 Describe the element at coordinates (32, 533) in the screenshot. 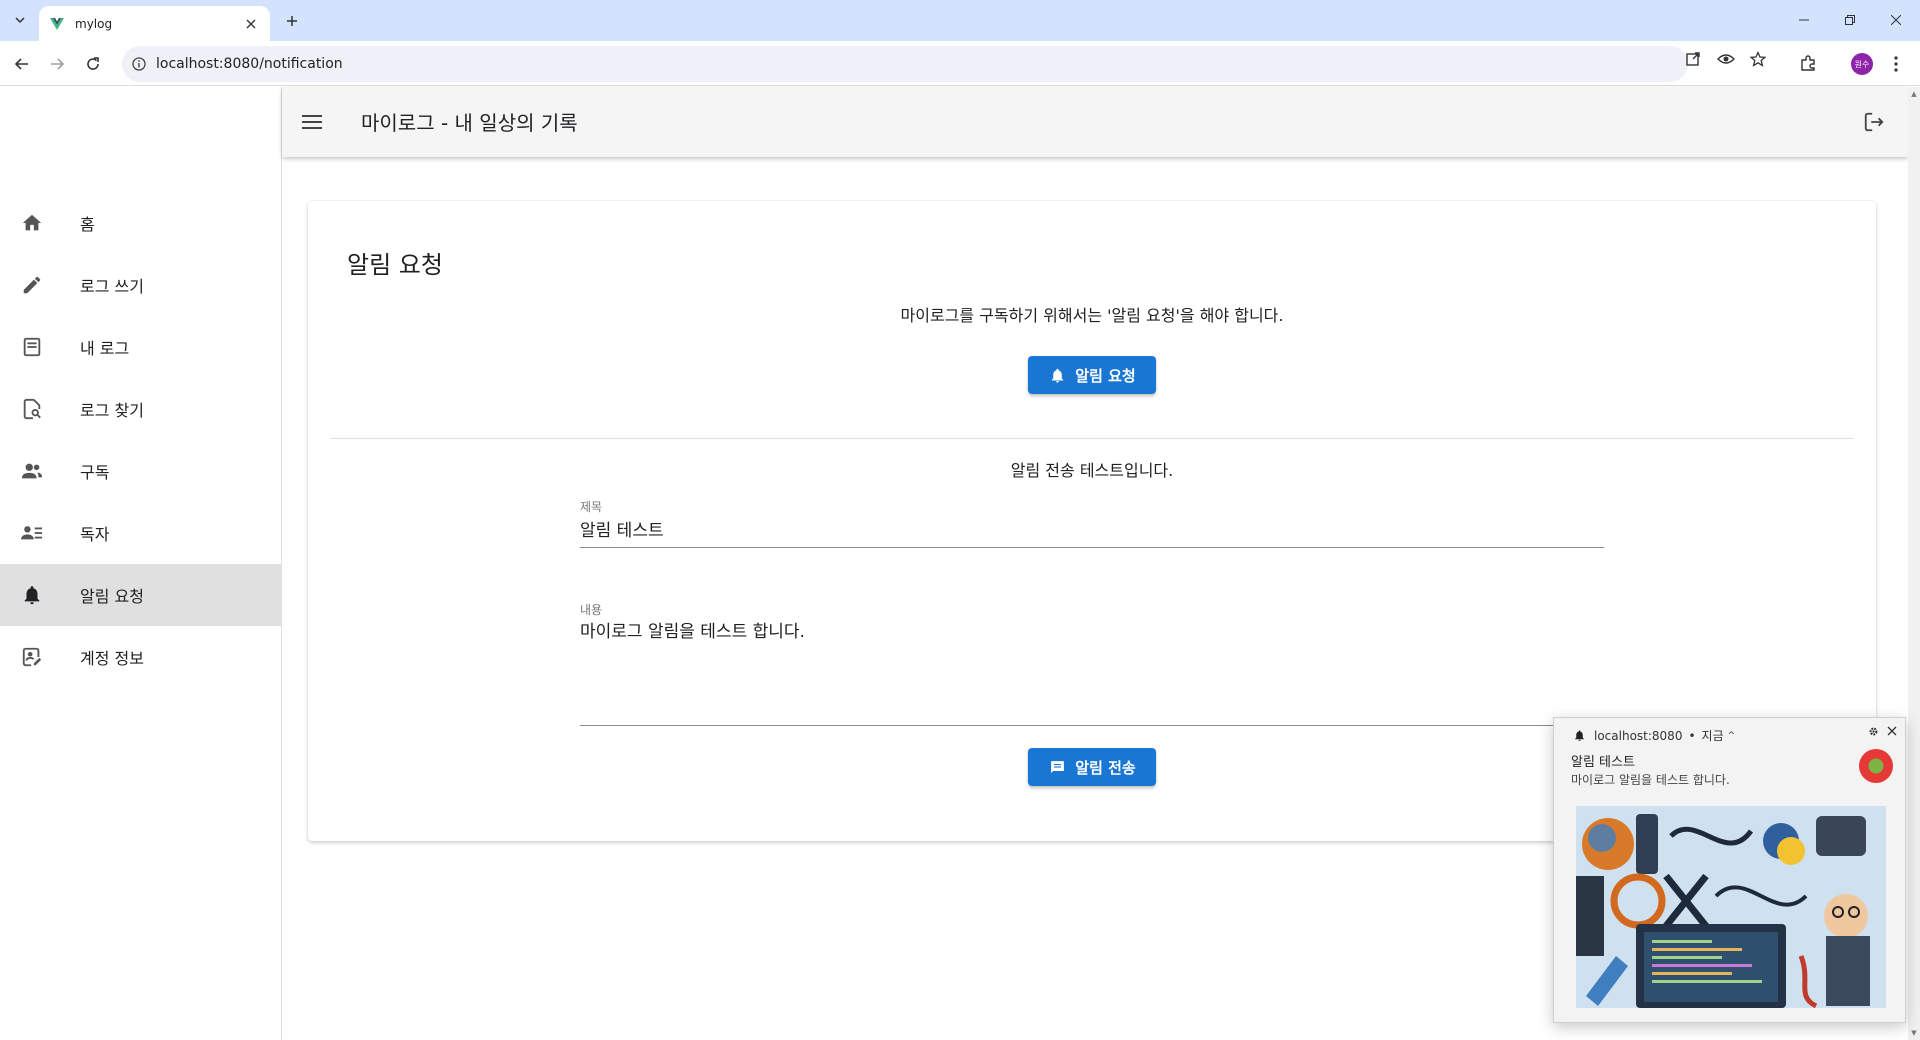

I see `people-list-icon` at that location.